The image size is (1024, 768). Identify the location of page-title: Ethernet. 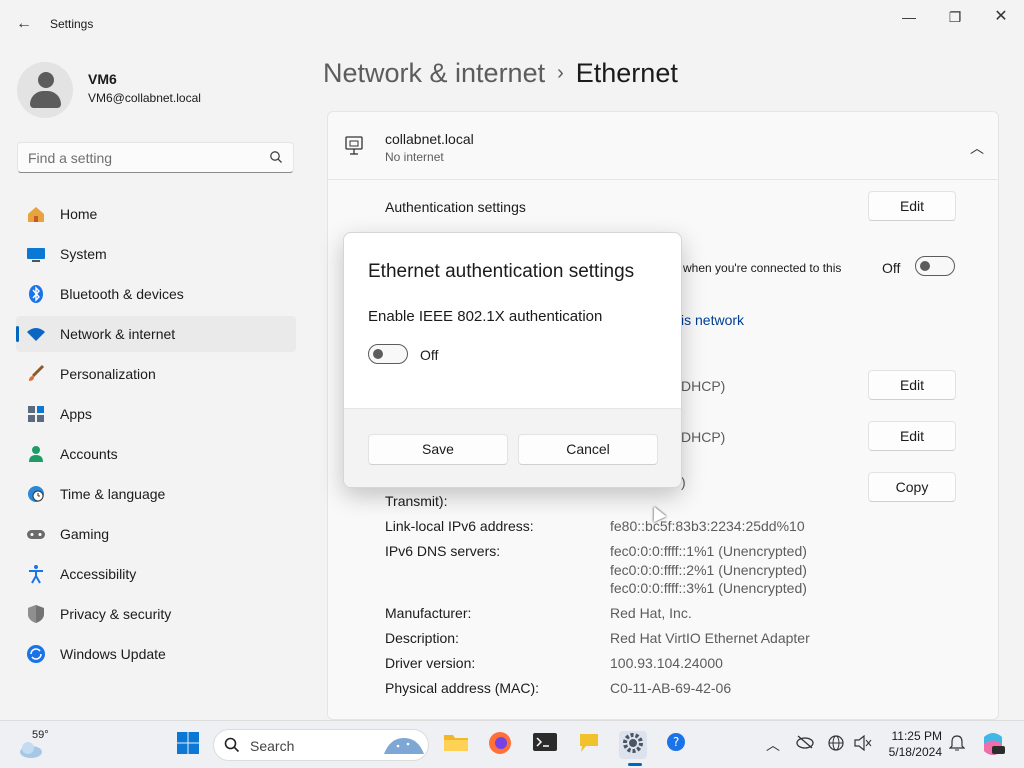
(626, 73).